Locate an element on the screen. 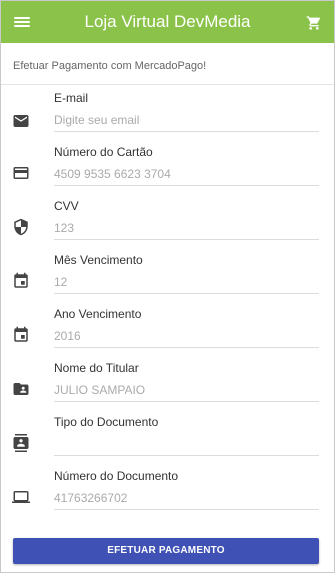 The width and height of the screenshot is (335, 573). card-number-field: Número do Cartão 4509 9535 6623 3704 is located at coordinates (167, 172).